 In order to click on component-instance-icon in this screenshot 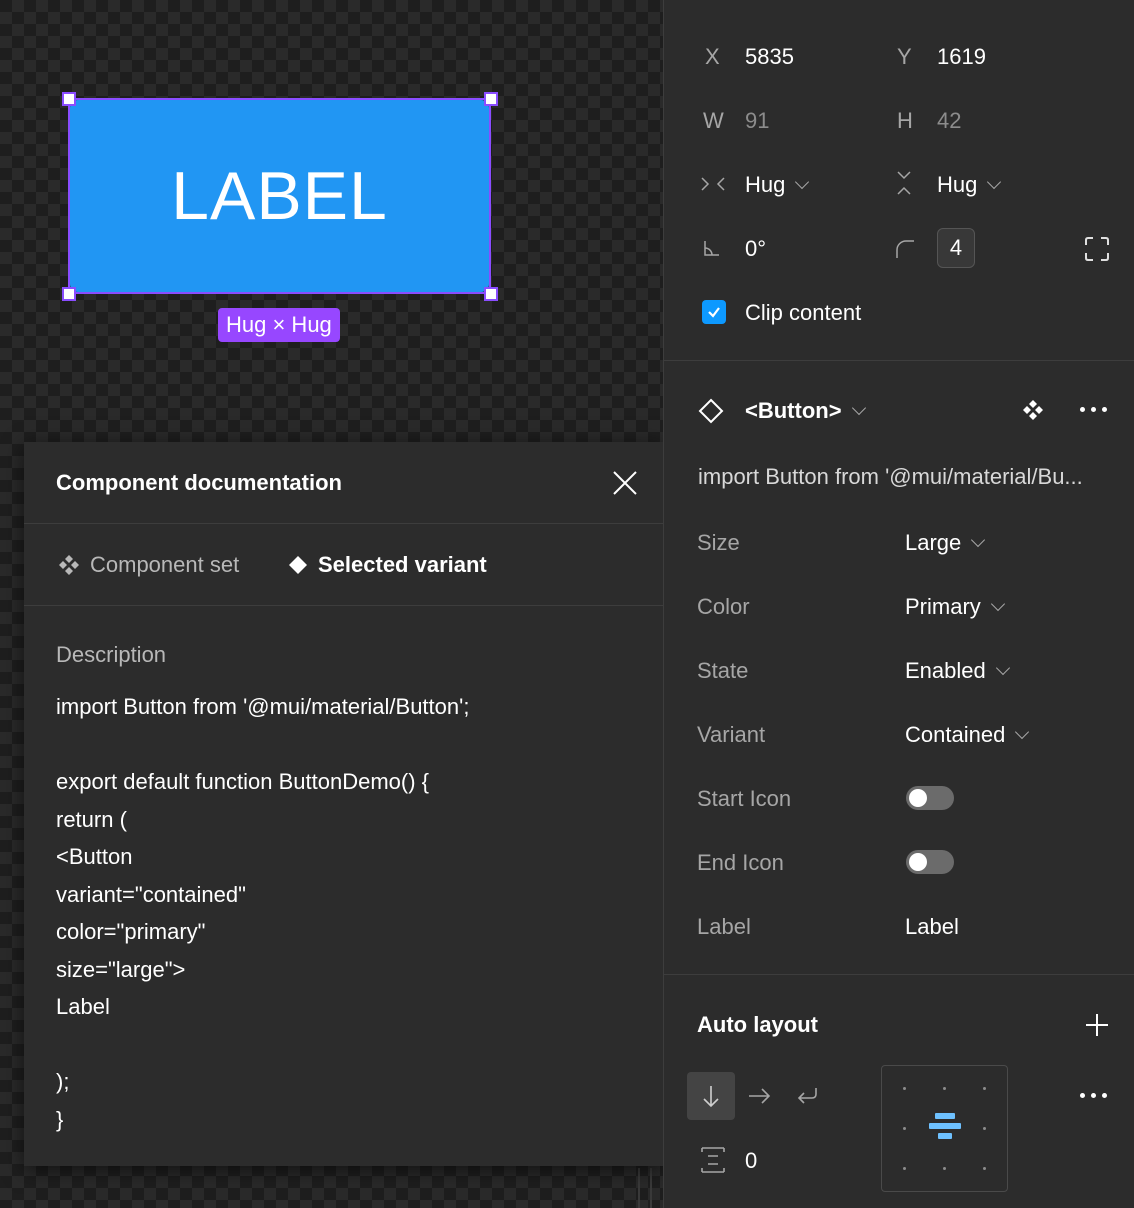, I will do `click(711, 411)`.